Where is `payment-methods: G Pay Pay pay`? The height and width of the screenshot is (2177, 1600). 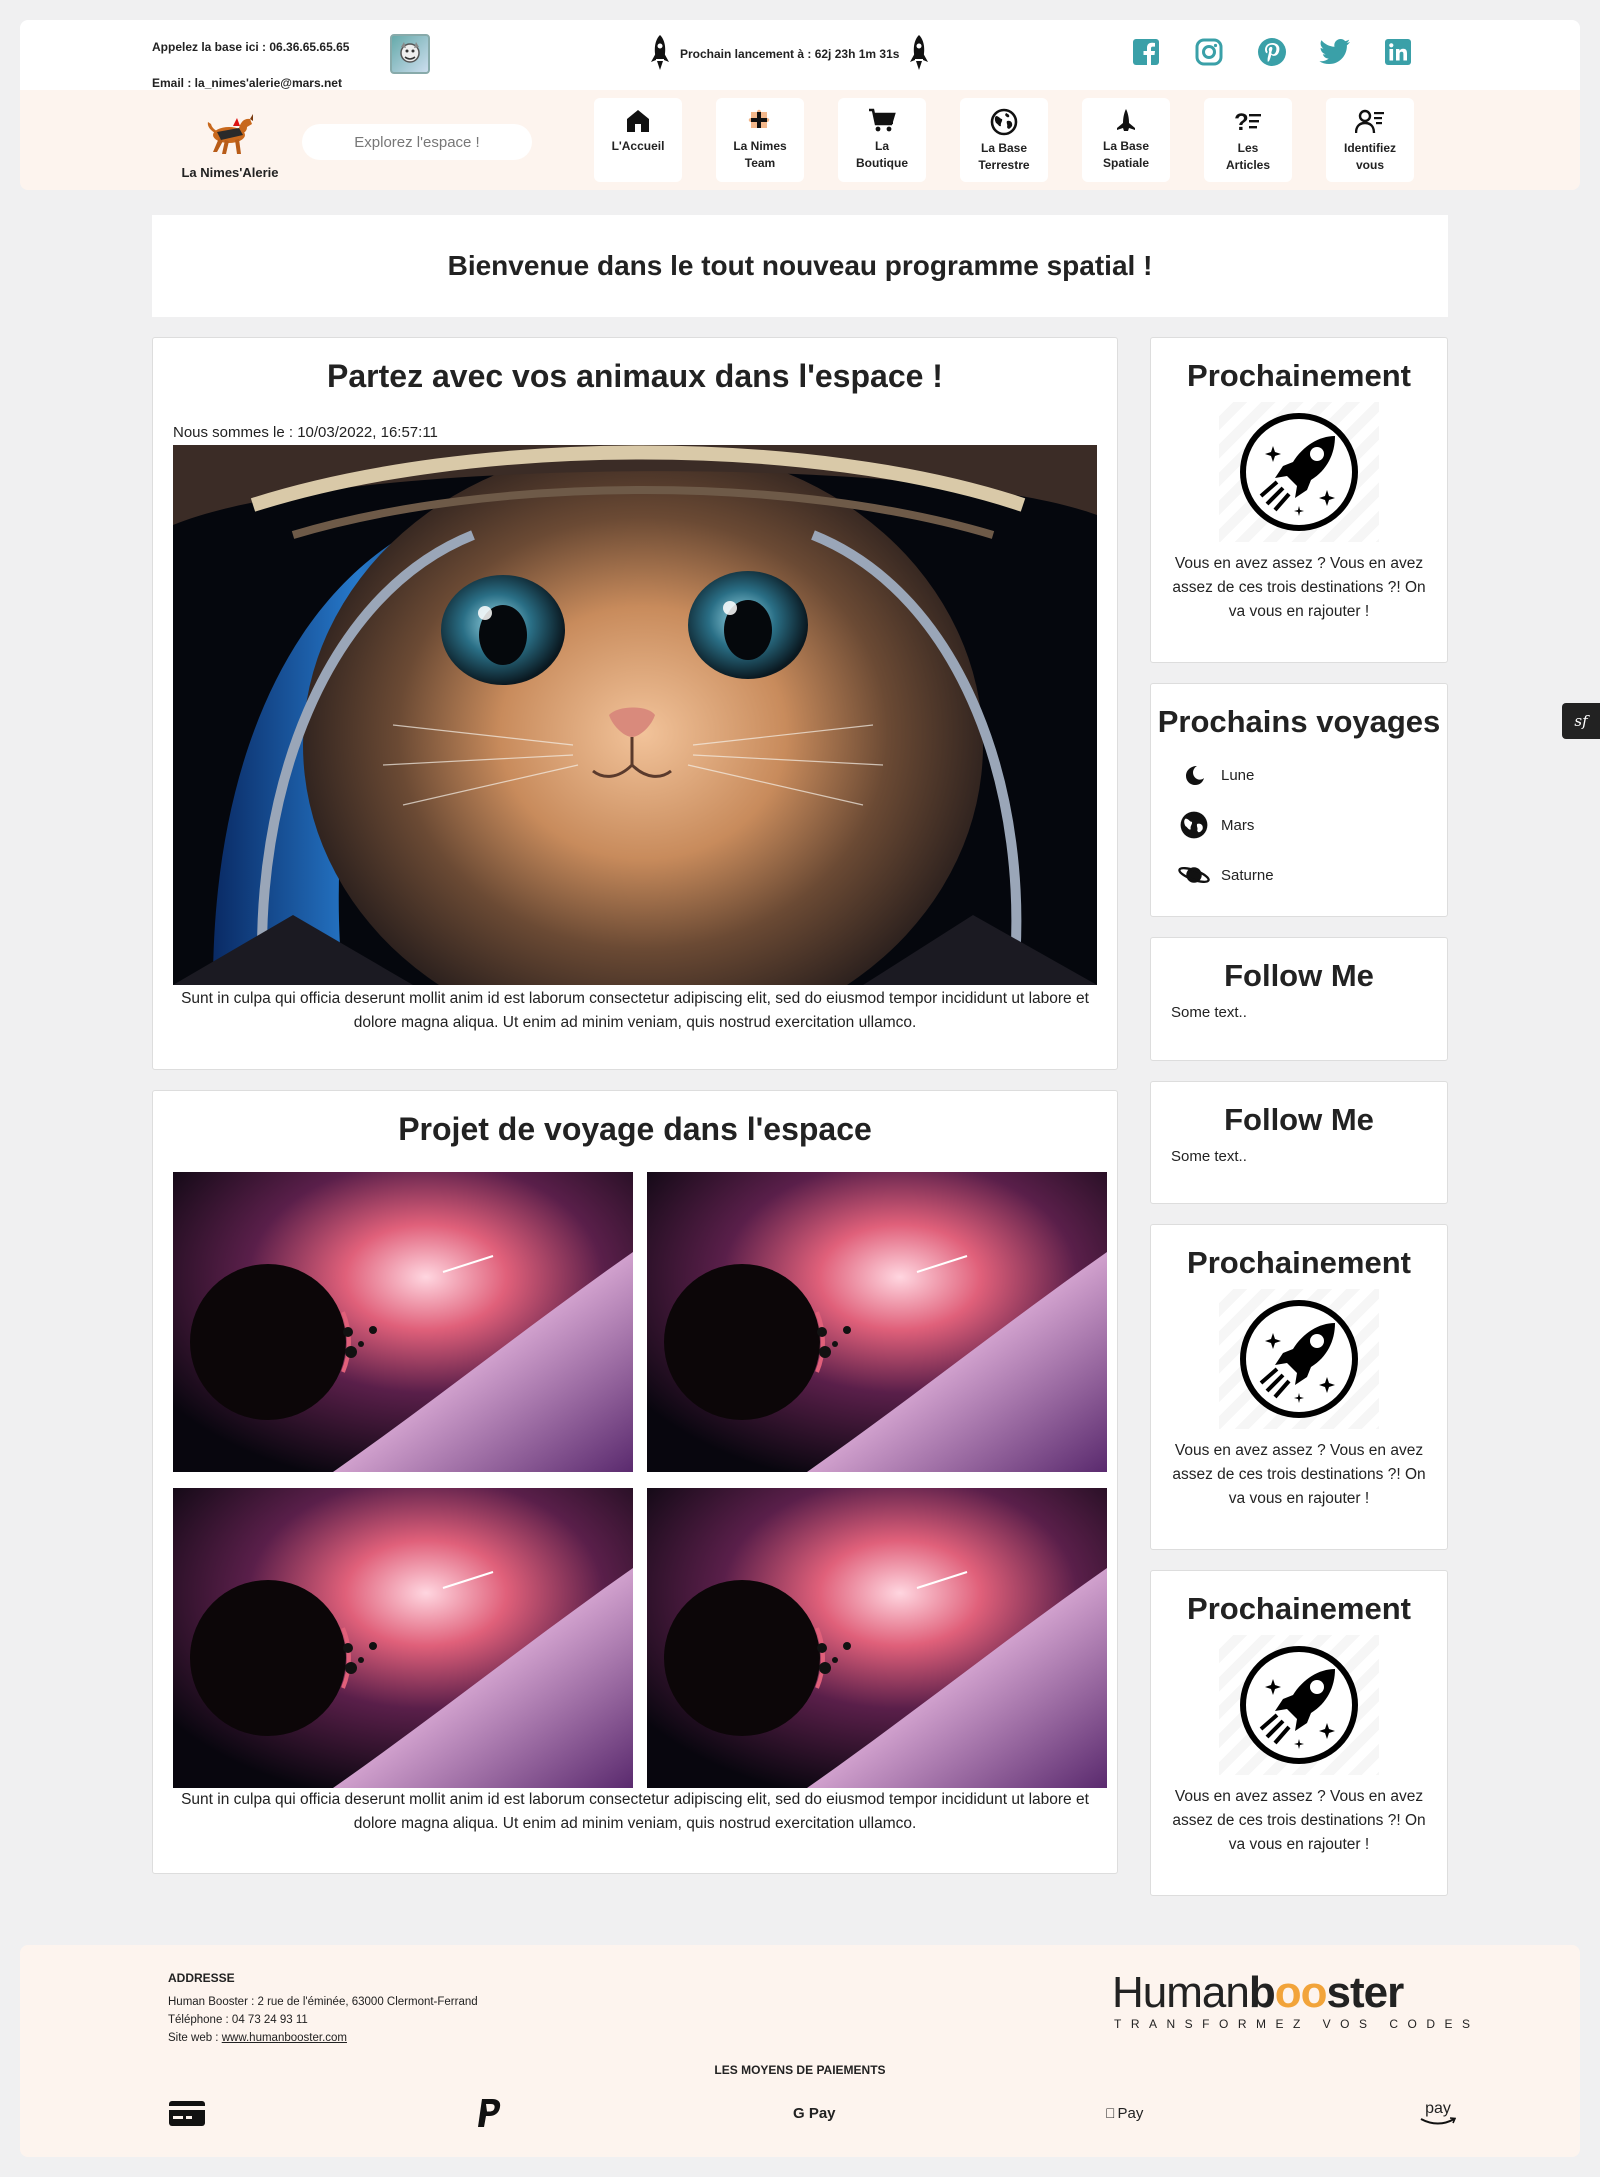 payment-methods: G Pay Pay pay is located at coordinates (813, 2113).